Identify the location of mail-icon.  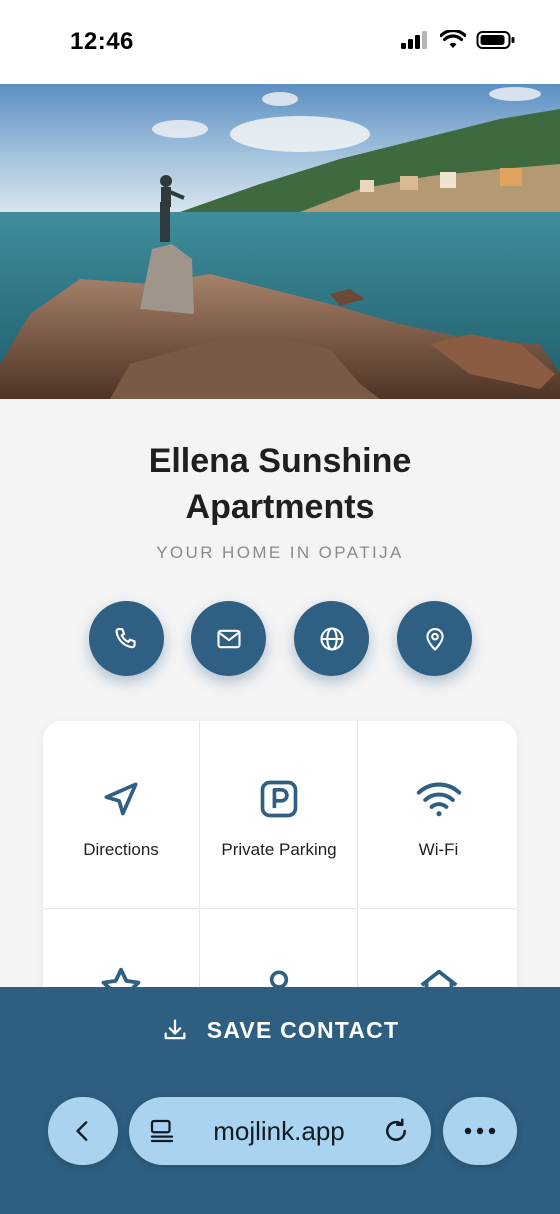
(228, 638).